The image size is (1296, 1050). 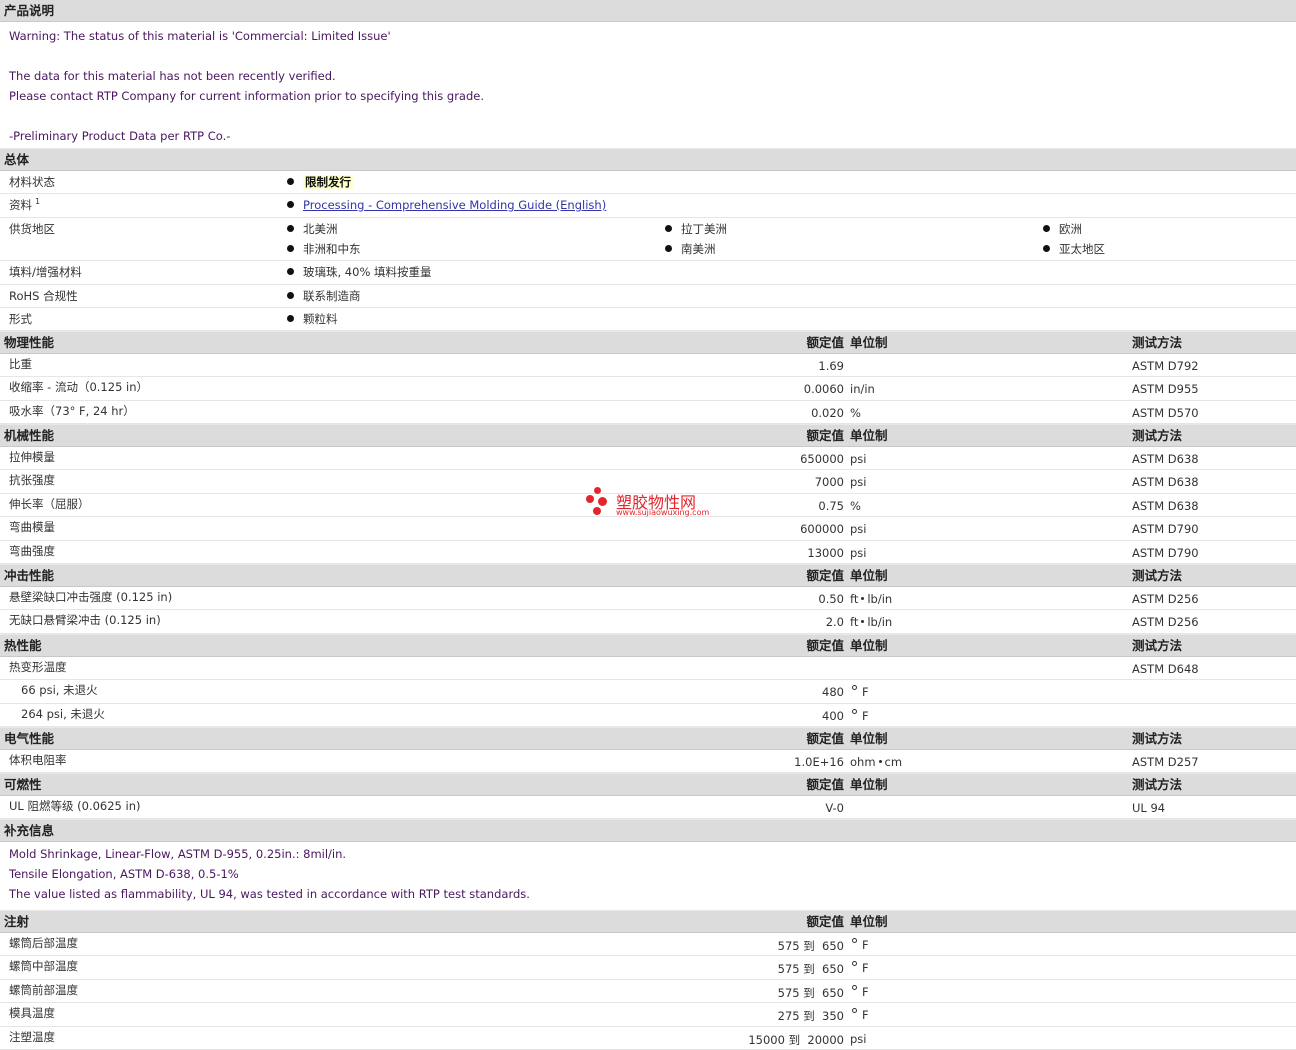 What do you see at coordinates (648, 342) in the screenshot?
I see `section-header-physical: 物理性能 额定值 单位制 测试方法` at bounding box center [648, 342].